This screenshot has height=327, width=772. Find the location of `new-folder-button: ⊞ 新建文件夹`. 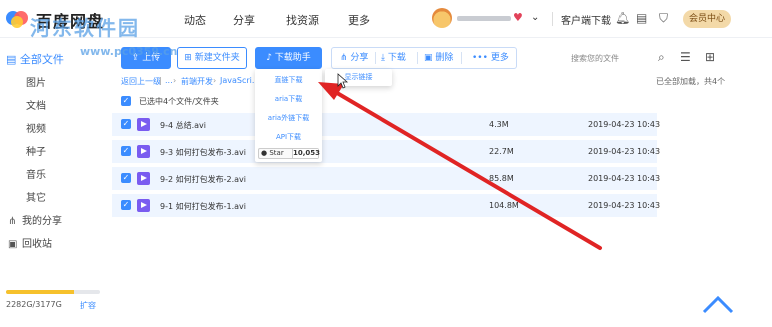

new-folder-button: ⊞ 新建文件夹 is located at coordinates (212, 58).